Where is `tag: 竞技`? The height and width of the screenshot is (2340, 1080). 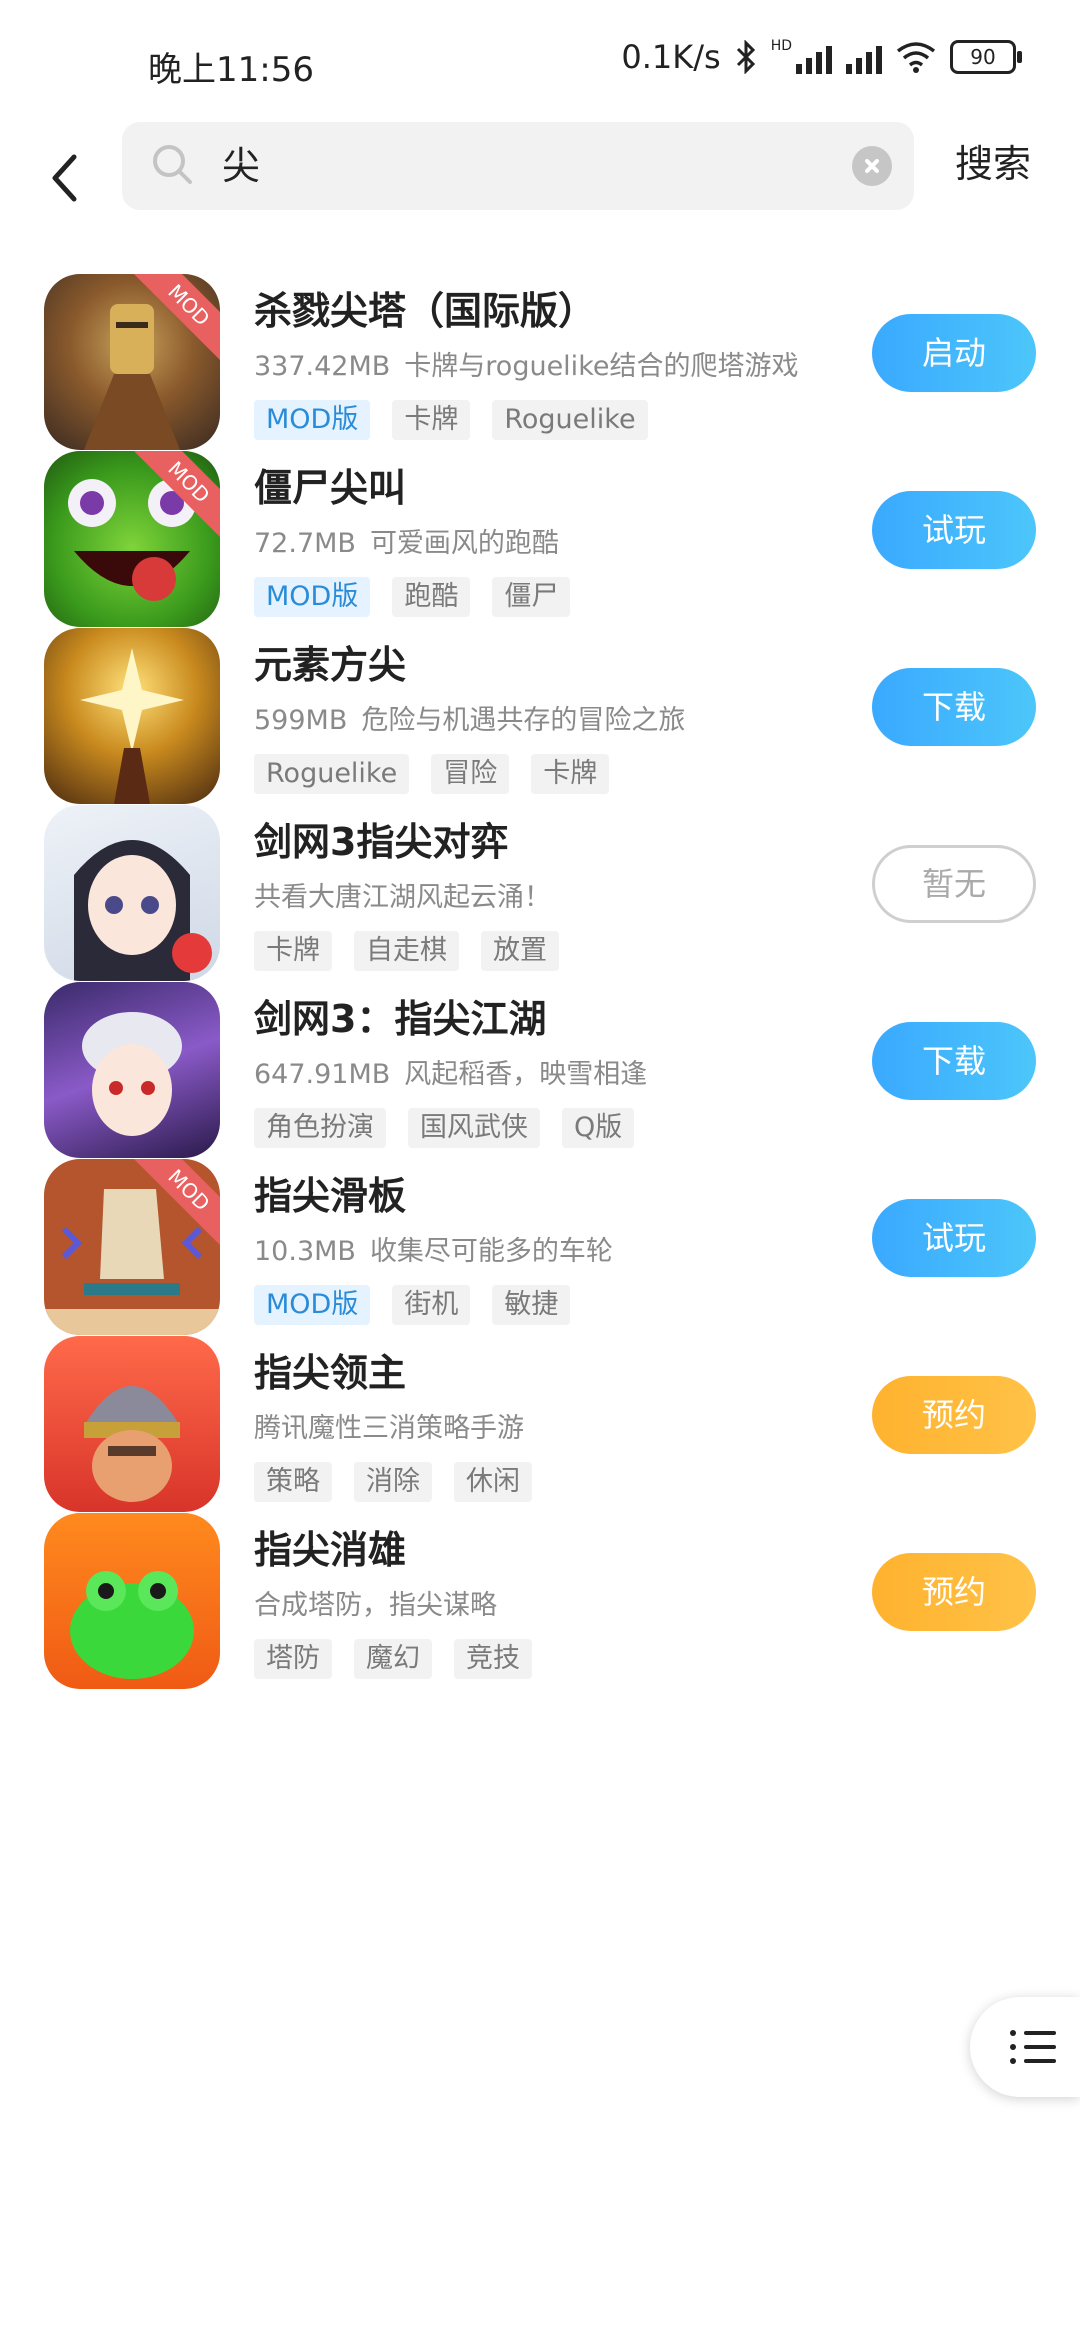 tag: 竞技 is located at coordinates (493, 1659).